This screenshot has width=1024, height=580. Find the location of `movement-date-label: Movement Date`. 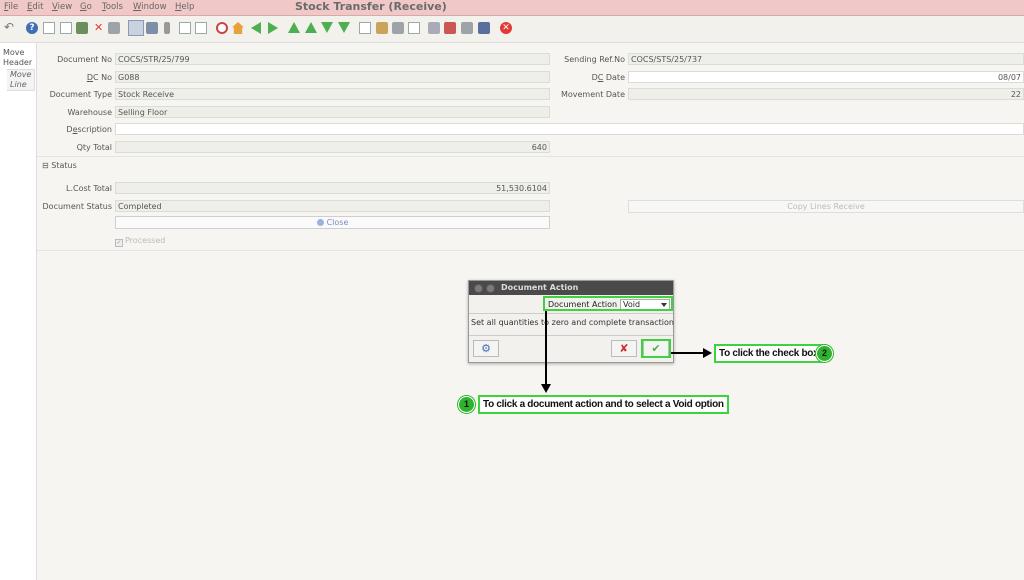

movement-date-label: Movement Date is located at coordinates (592, 94).